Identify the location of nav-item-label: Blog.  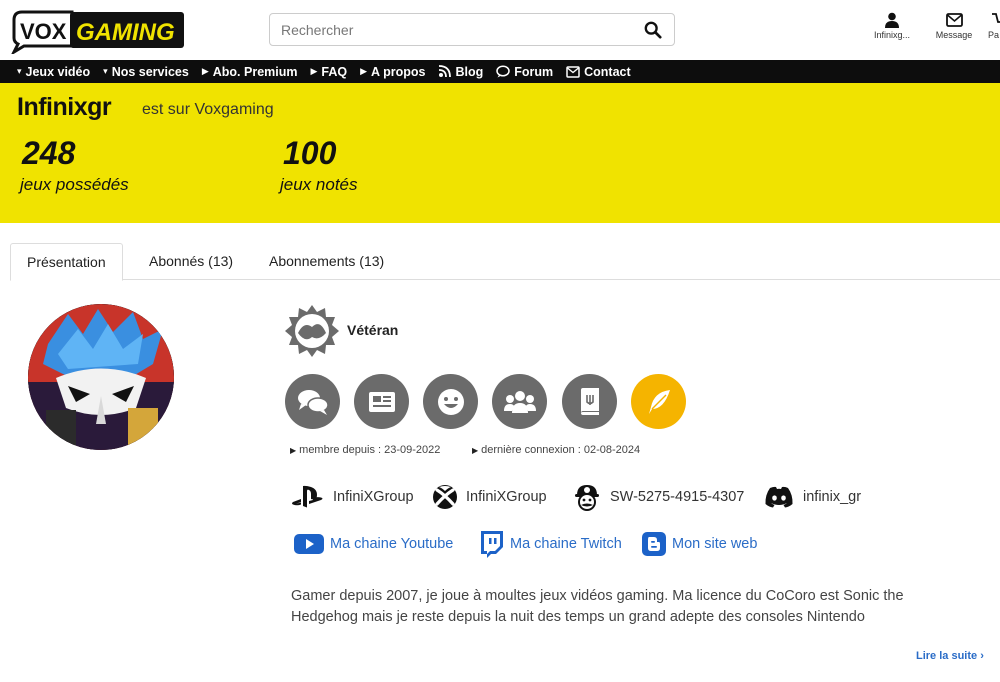
(469, 71).